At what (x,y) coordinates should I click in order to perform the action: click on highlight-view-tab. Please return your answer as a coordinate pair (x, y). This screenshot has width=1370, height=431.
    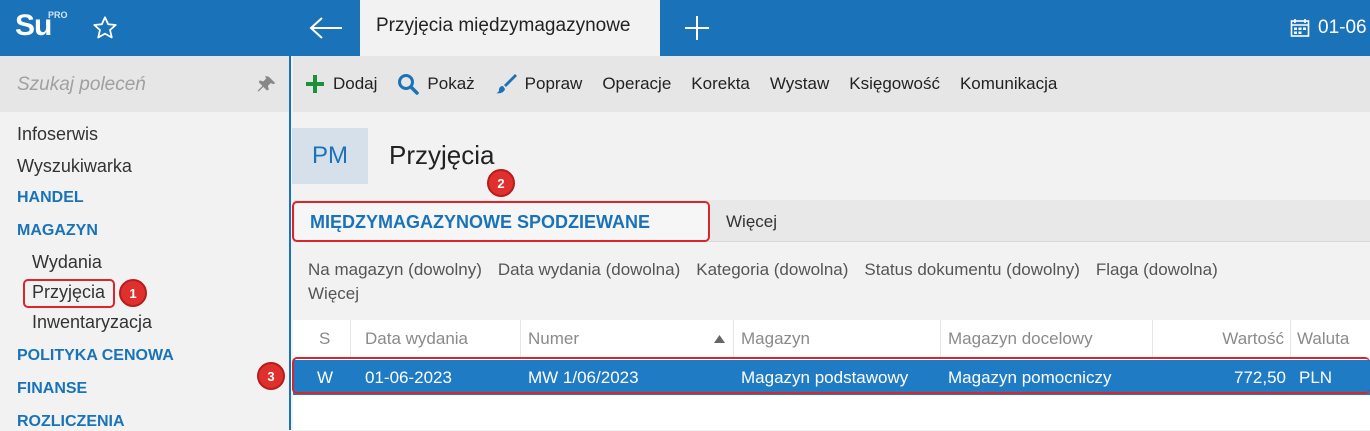
    Looking at the image, I should click on (501, 221).